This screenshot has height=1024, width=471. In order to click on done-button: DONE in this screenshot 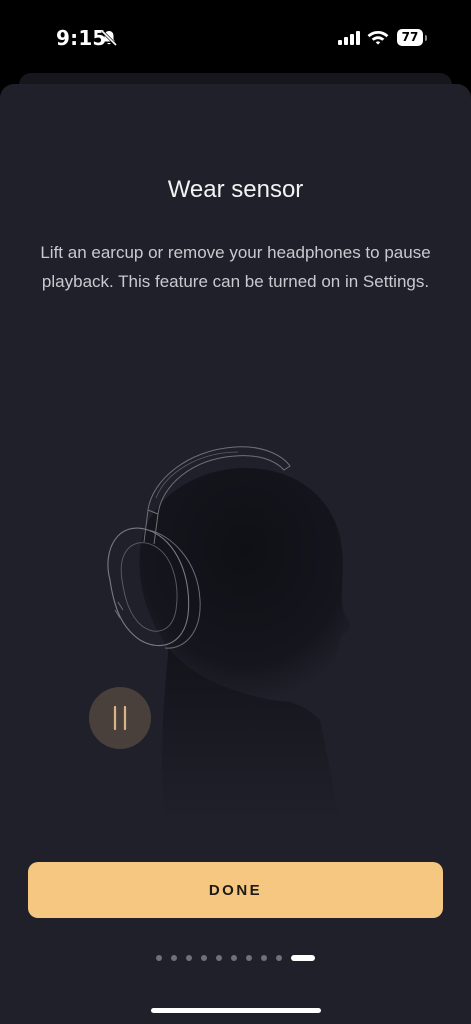, I will do `click(235, 890)`.